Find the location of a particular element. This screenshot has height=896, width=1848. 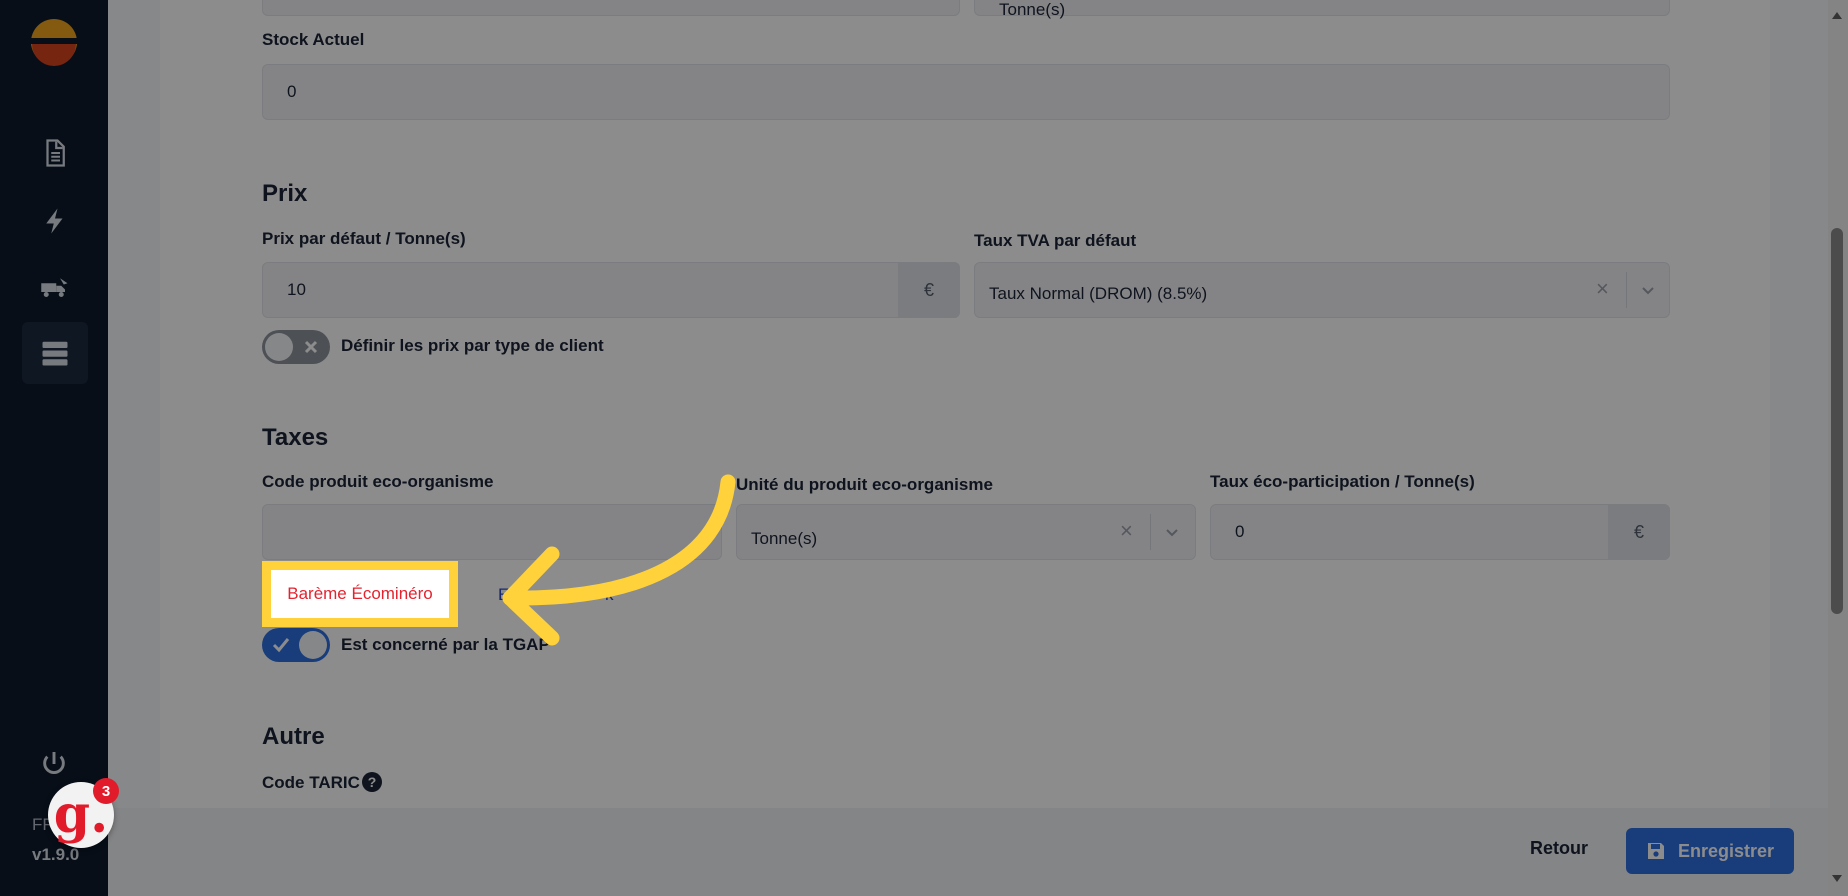

eco-rate-input: 0 is located at coordinates (1440, 532).